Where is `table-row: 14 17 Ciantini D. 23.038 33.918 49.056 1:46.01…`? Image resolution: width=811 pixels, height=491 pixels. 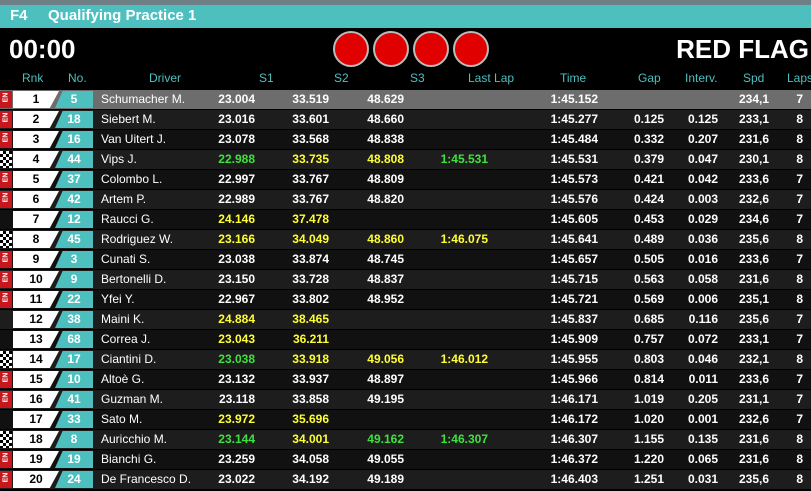 table-row: 14 17 Ciantini D. 23.038 33.918 49.056 1:46.01… is located at coordinates (405, 359).